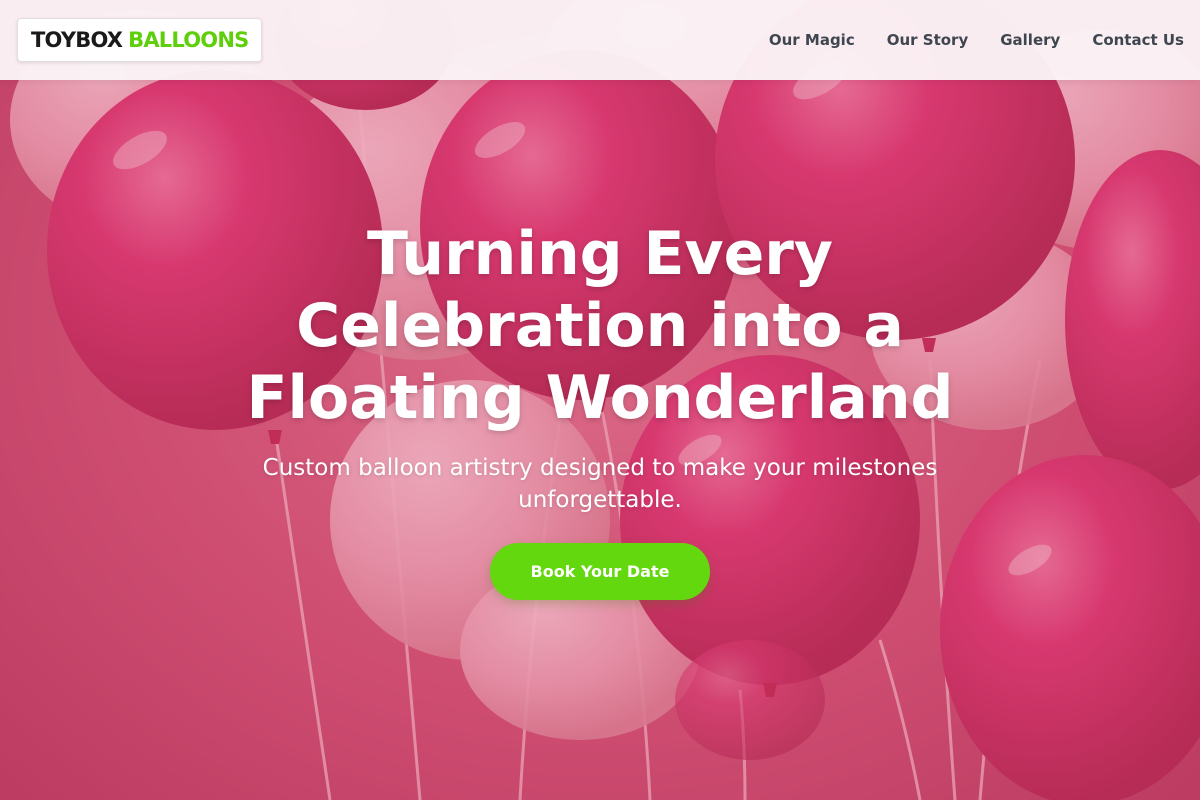 This screenshot has height=800, width=1200. I want to click on headline-line-1: Turning Every, so click(600, 254).